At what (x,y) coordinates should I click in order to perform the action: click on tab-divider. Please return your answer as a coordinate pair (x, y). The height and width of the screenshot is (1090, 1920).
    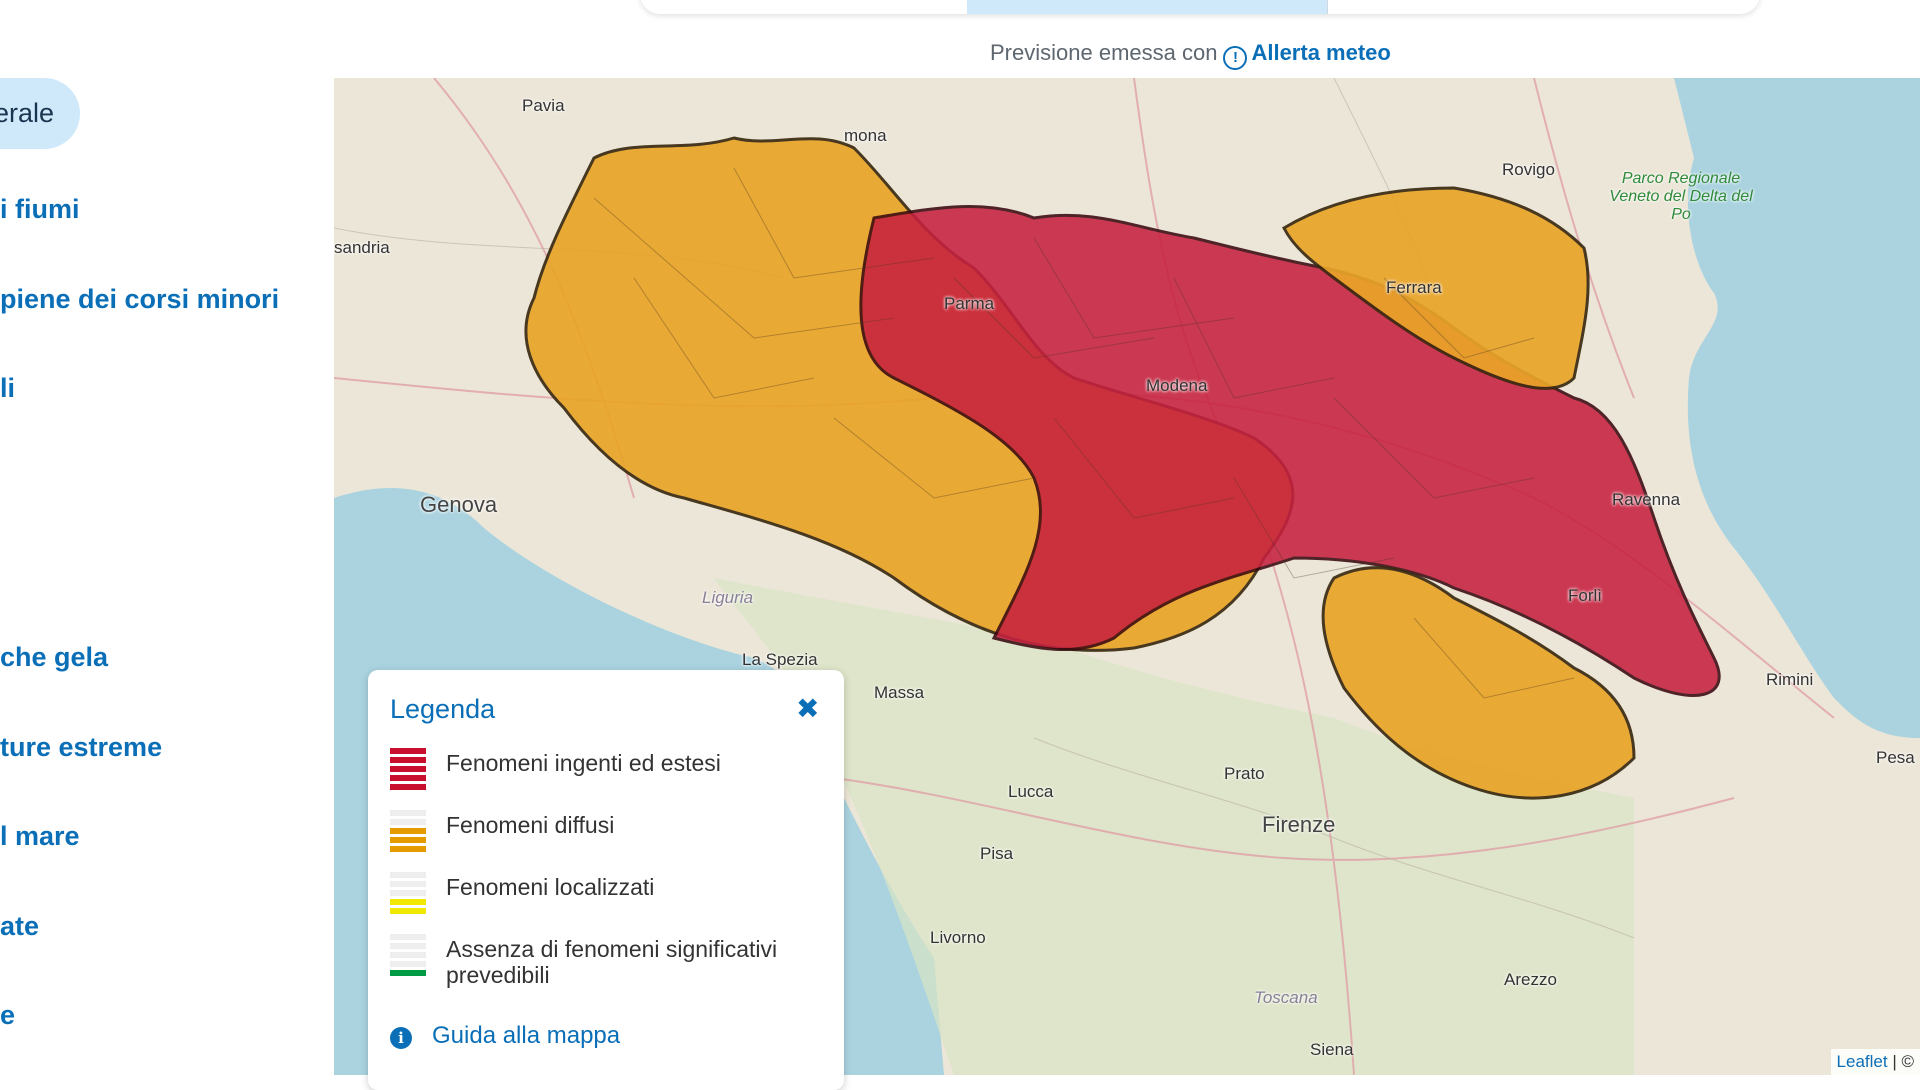
    Looking at the image, I should click on (1327, 7).